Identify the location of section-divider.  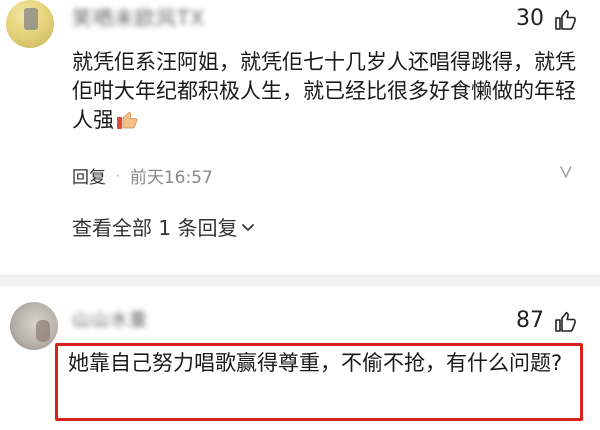
(300, 281).